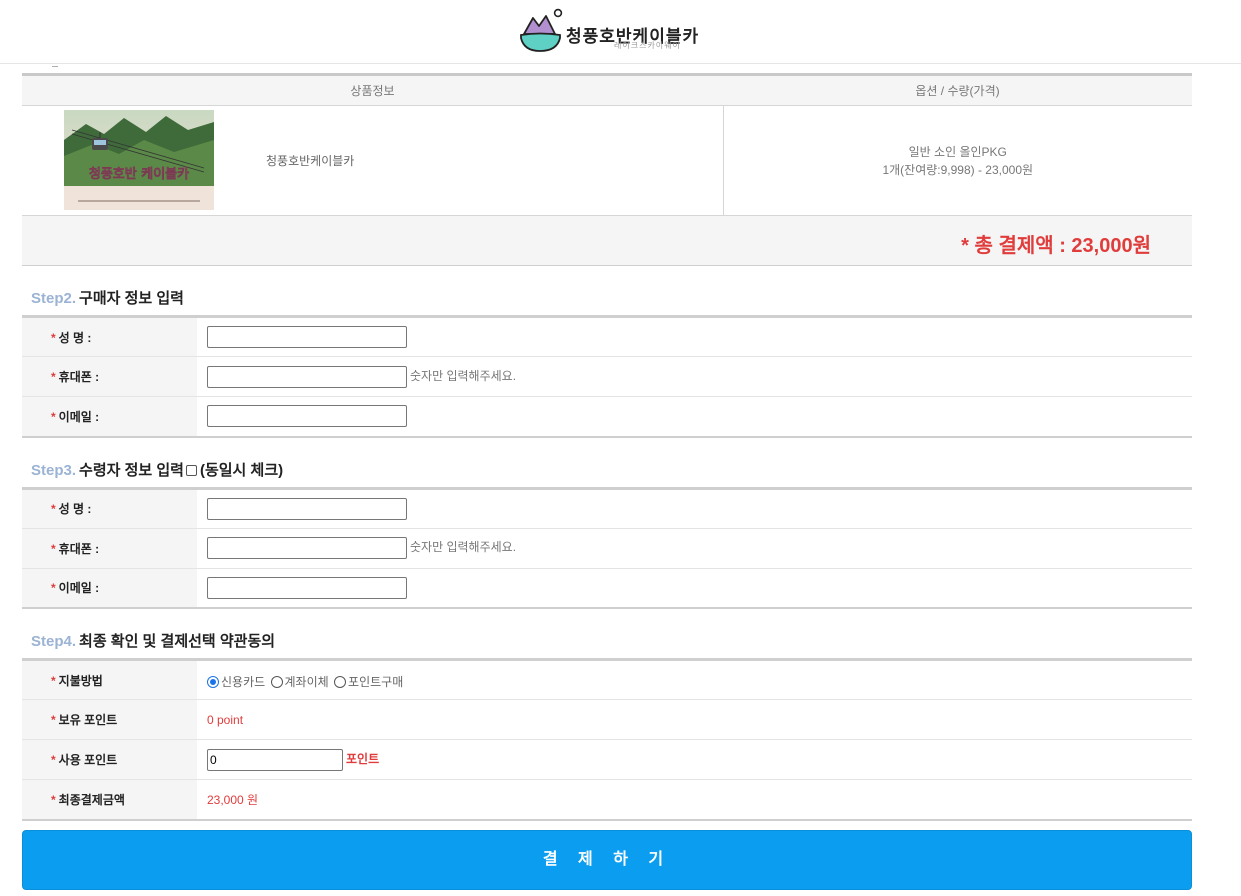 Image resolution: width=1241 pixels, height=896 pixels. I want to click on use-points-label: * 사용 포인트, so click(109, 759).